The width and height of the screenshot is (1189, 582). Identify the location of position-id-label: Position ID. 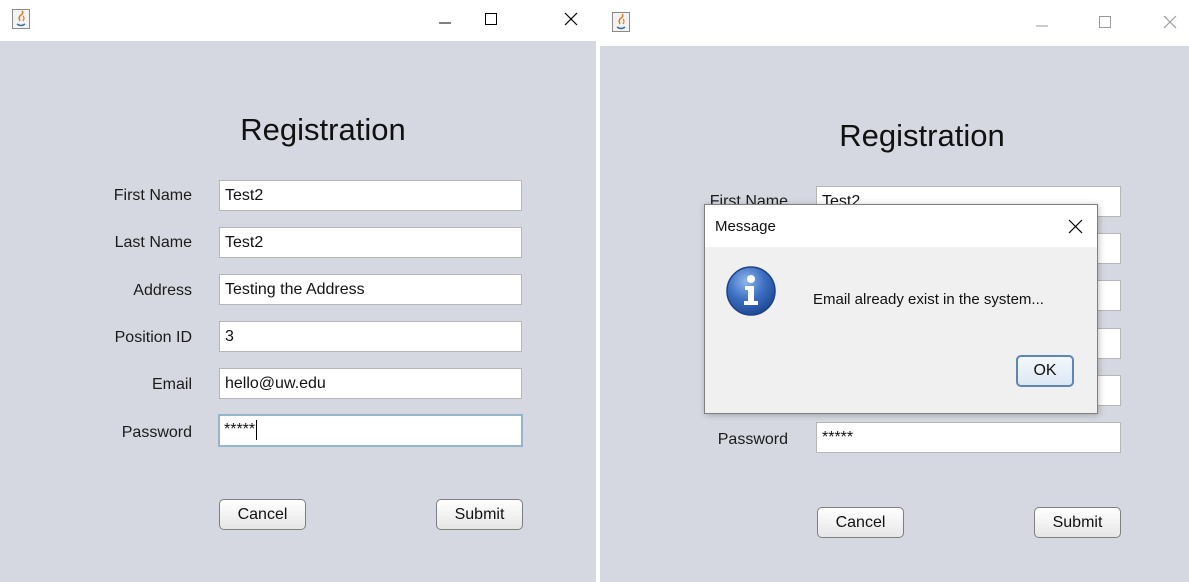
(153, 337).